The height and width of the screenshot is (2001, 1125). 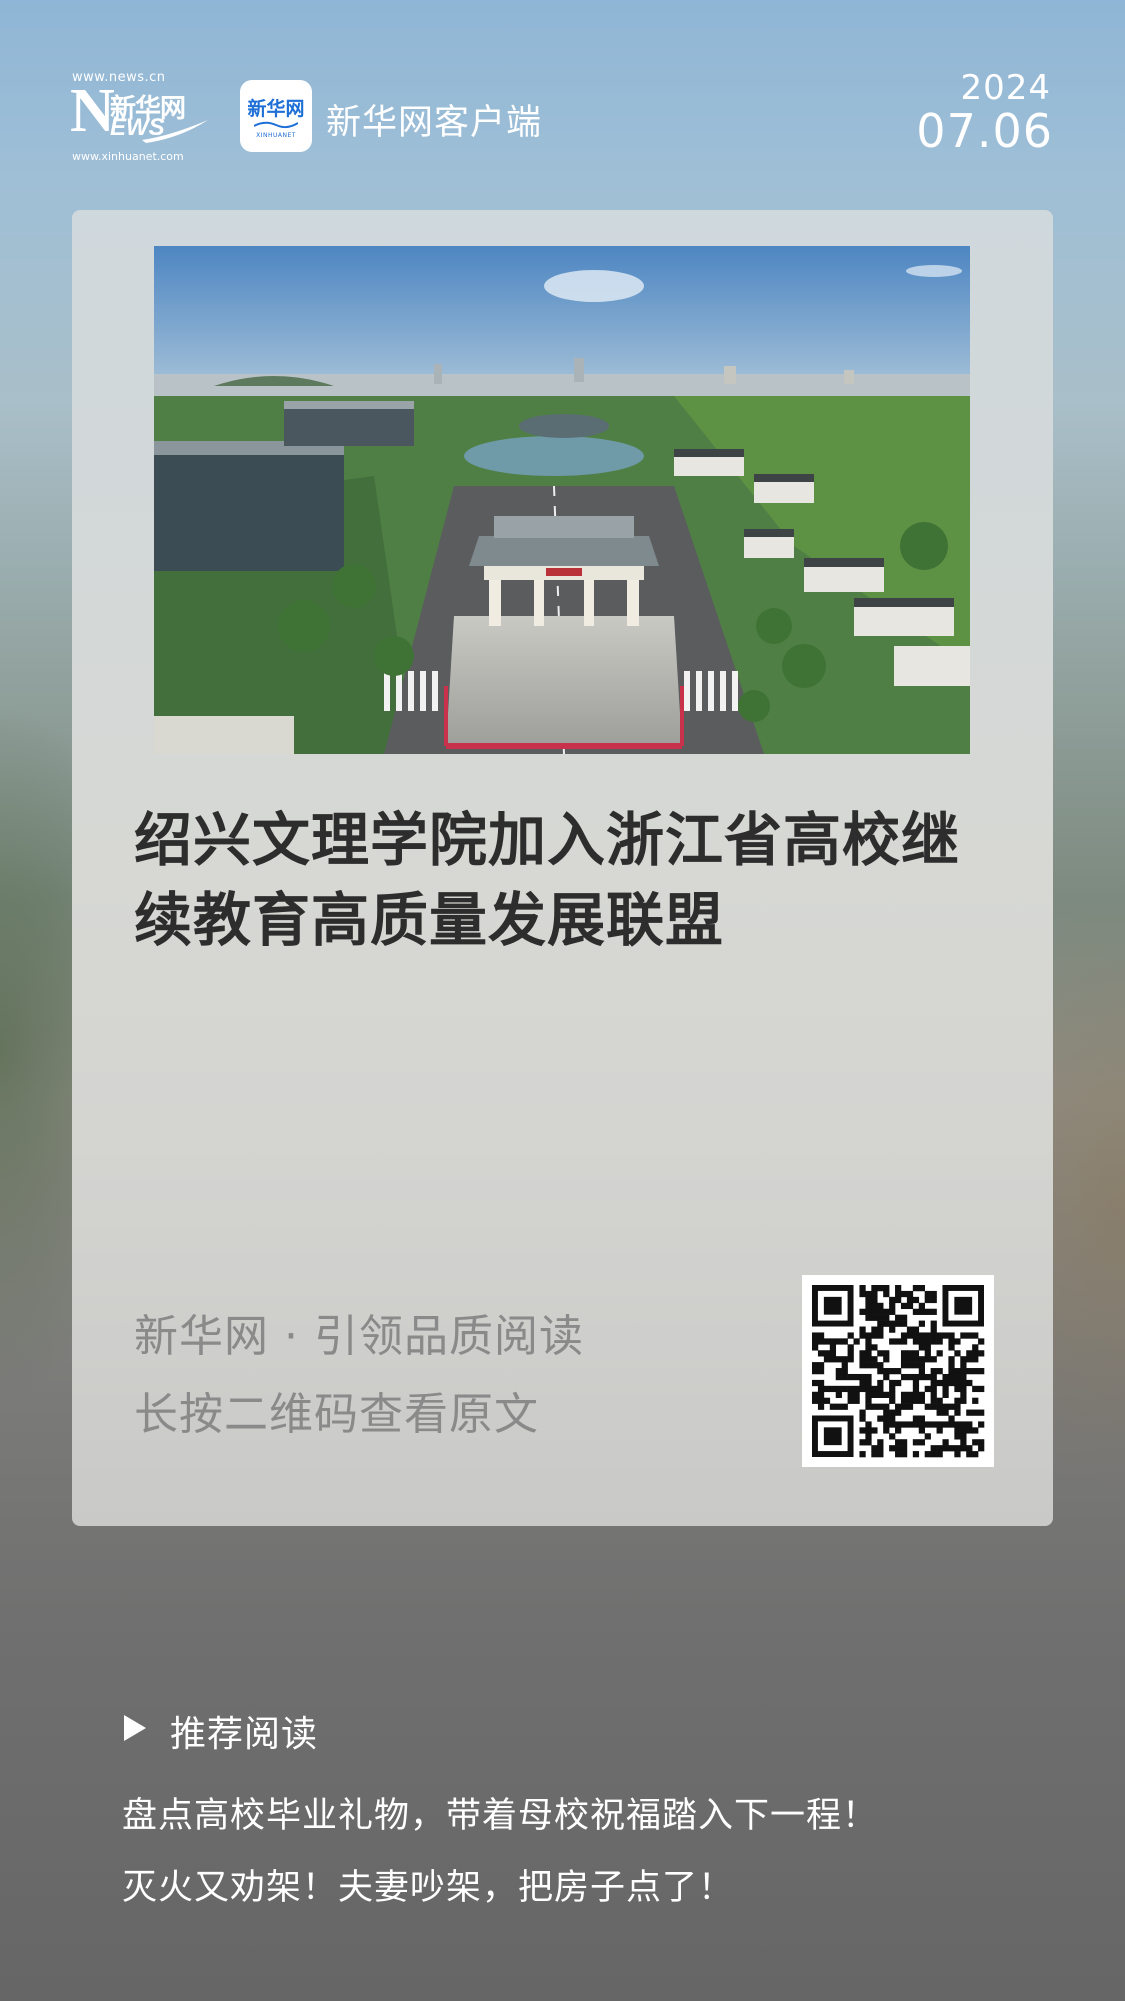 I want to click on logo-big-letter: N, so click(x=92, y=111).